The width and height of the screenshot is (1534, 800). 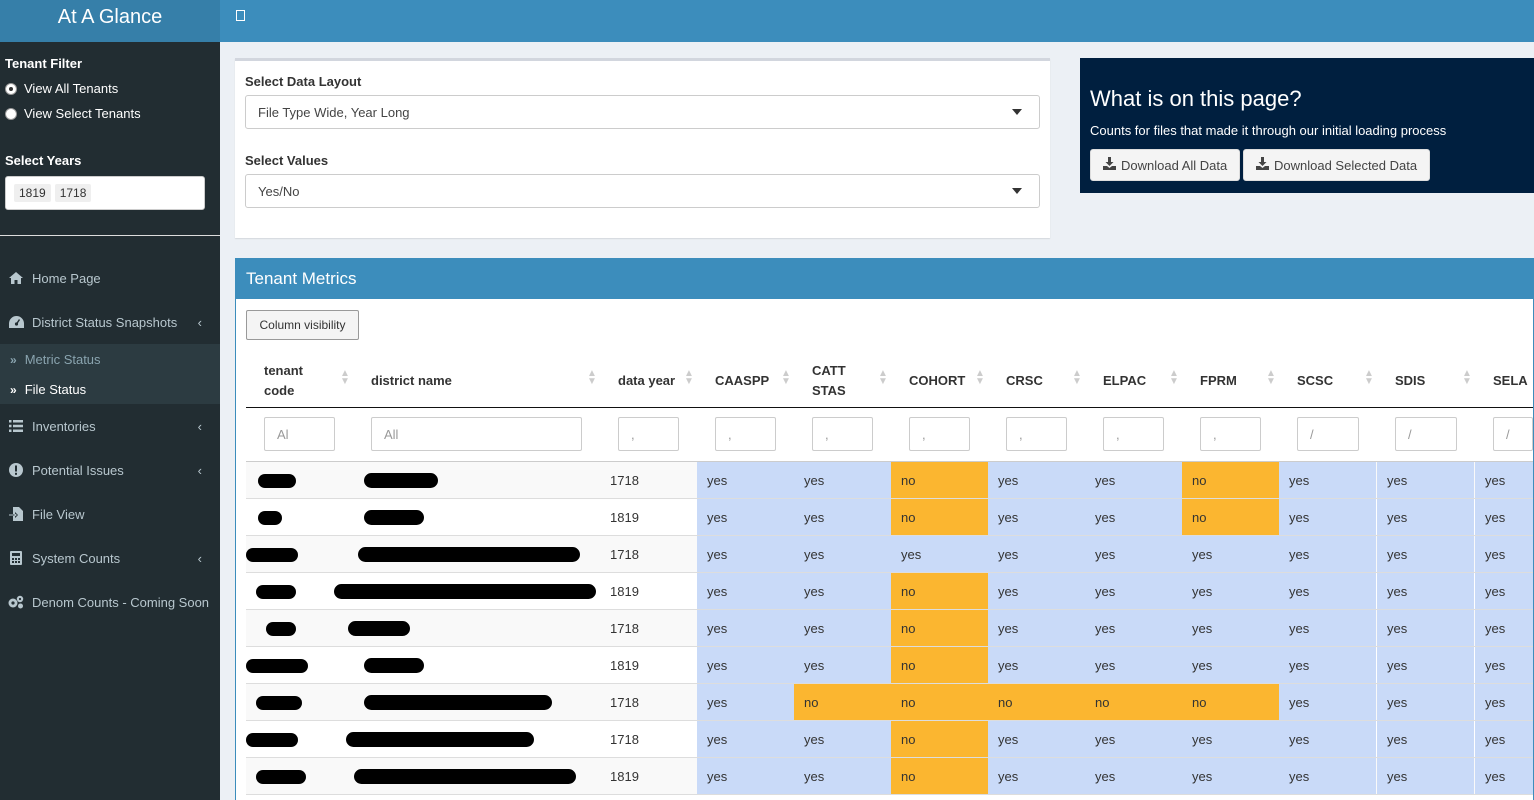 I want to click on radio-view-select-tenants: View Select Tenants, so click(x=73, y=113).